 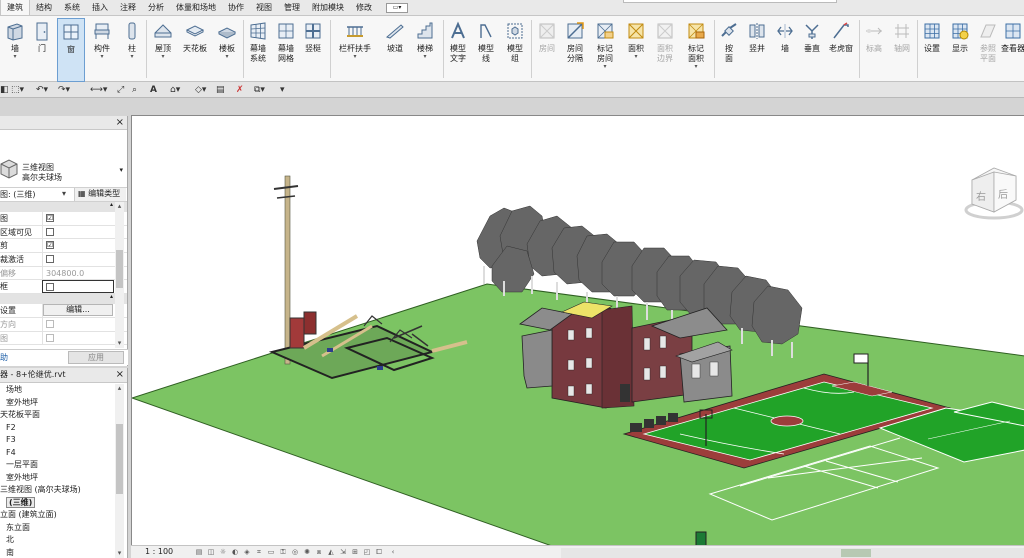 What do you see at coordinates (120, 90) in the screenshot?
I see `aligned-dimension-icon: ⤢` at bounding box center [120, 90].